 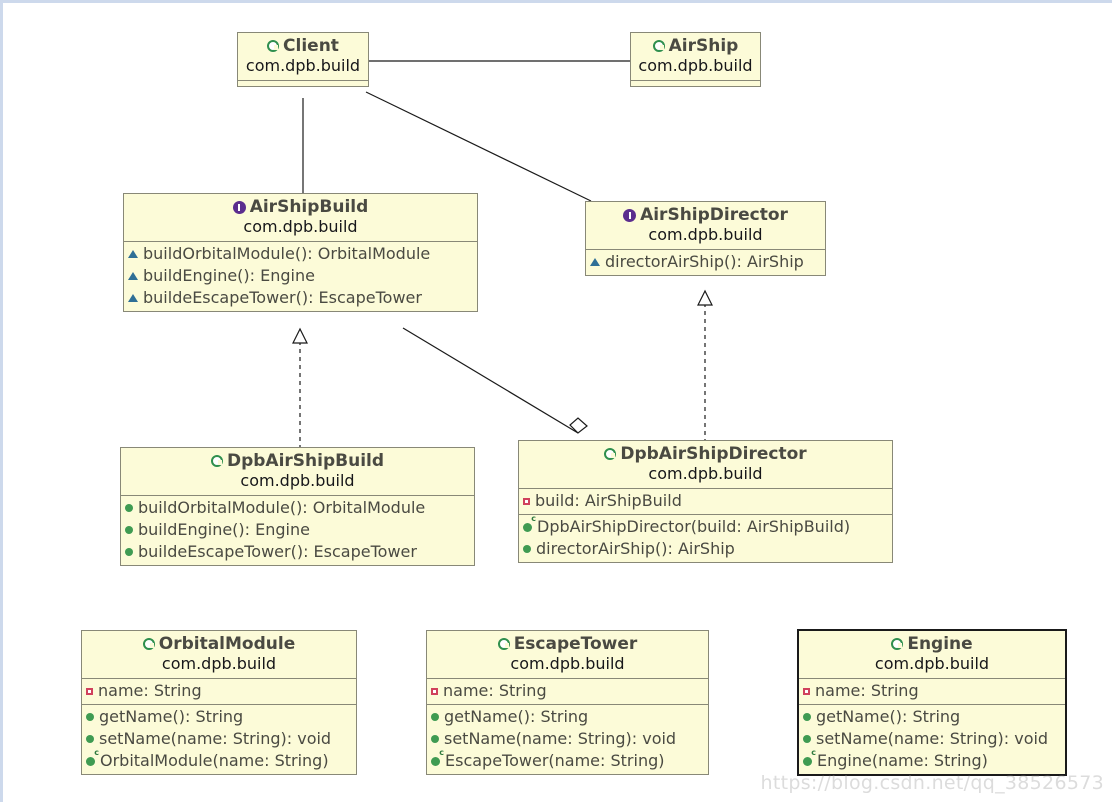 What do you see at coordinates (932, 783) in the screenshot?
I see `watermark-text: https://blog.csdn.net/qq_38526573` at bounding box center [932, 783].